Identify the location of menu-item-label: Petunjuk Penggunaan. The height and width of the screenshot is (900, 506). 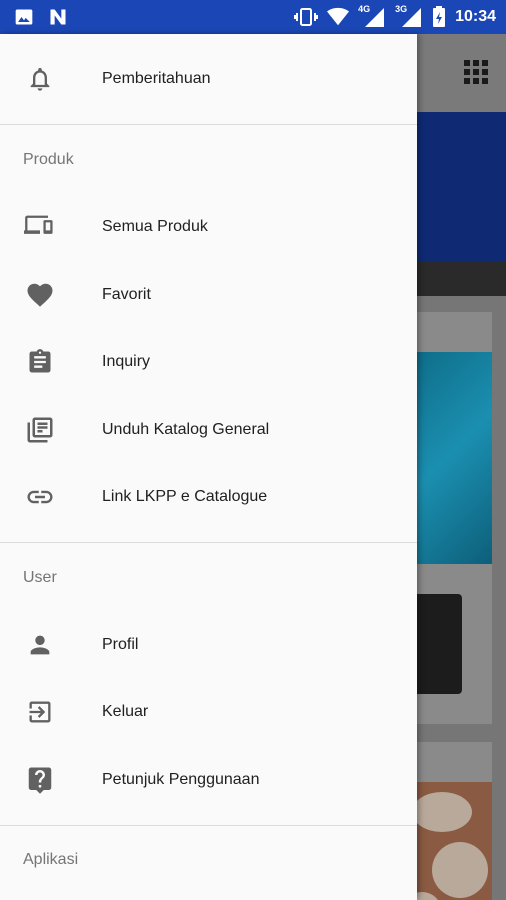
(181, 779).